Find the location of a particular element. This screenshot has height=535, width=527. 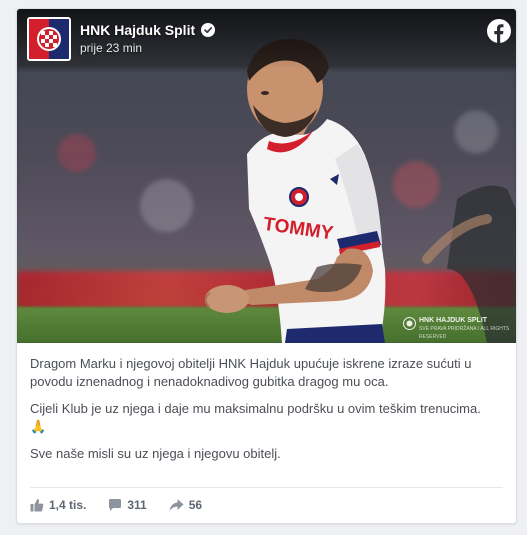

verified-icon is located at coordinates (208, 30).